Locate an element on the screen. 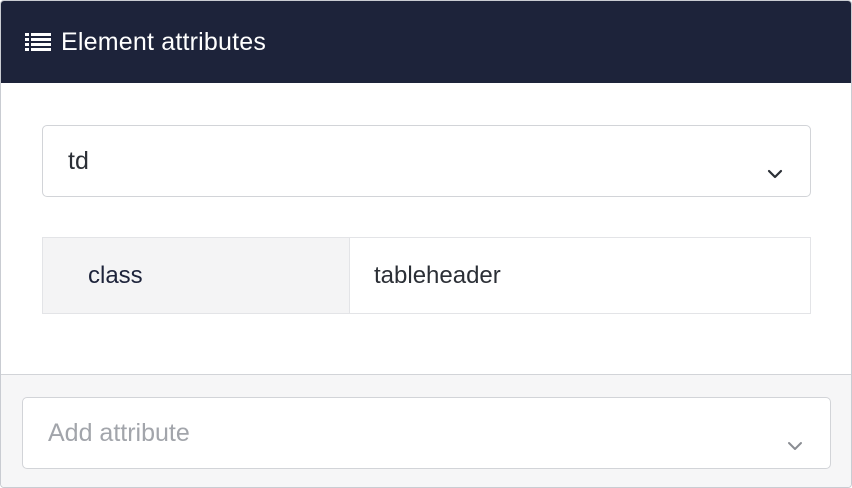 The width and height of the screenshot is (852, 488). attribute-value-field: tableheader is located at coordinates (580, 275).